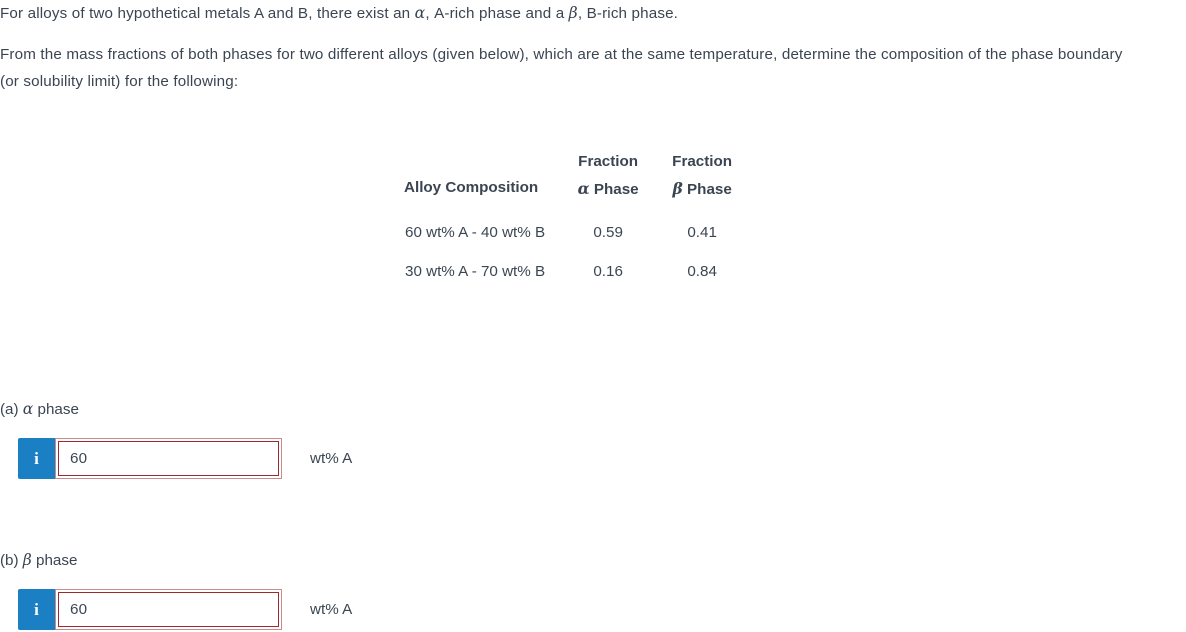 This screenshot has width=1186, height=632. Describe the element at coordinates (608, 271) in the screenshot. I see `cell-fraction-alpha: 0.16` at that location.